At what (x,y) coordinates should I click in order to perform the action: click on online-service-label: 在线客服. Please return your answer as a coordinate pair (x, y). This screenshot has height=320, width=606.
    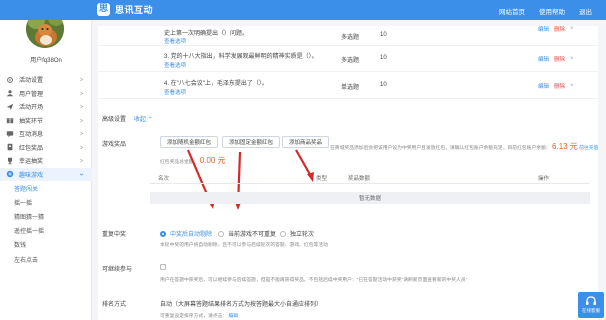
    Looking at the image, I should click on (591, 310).